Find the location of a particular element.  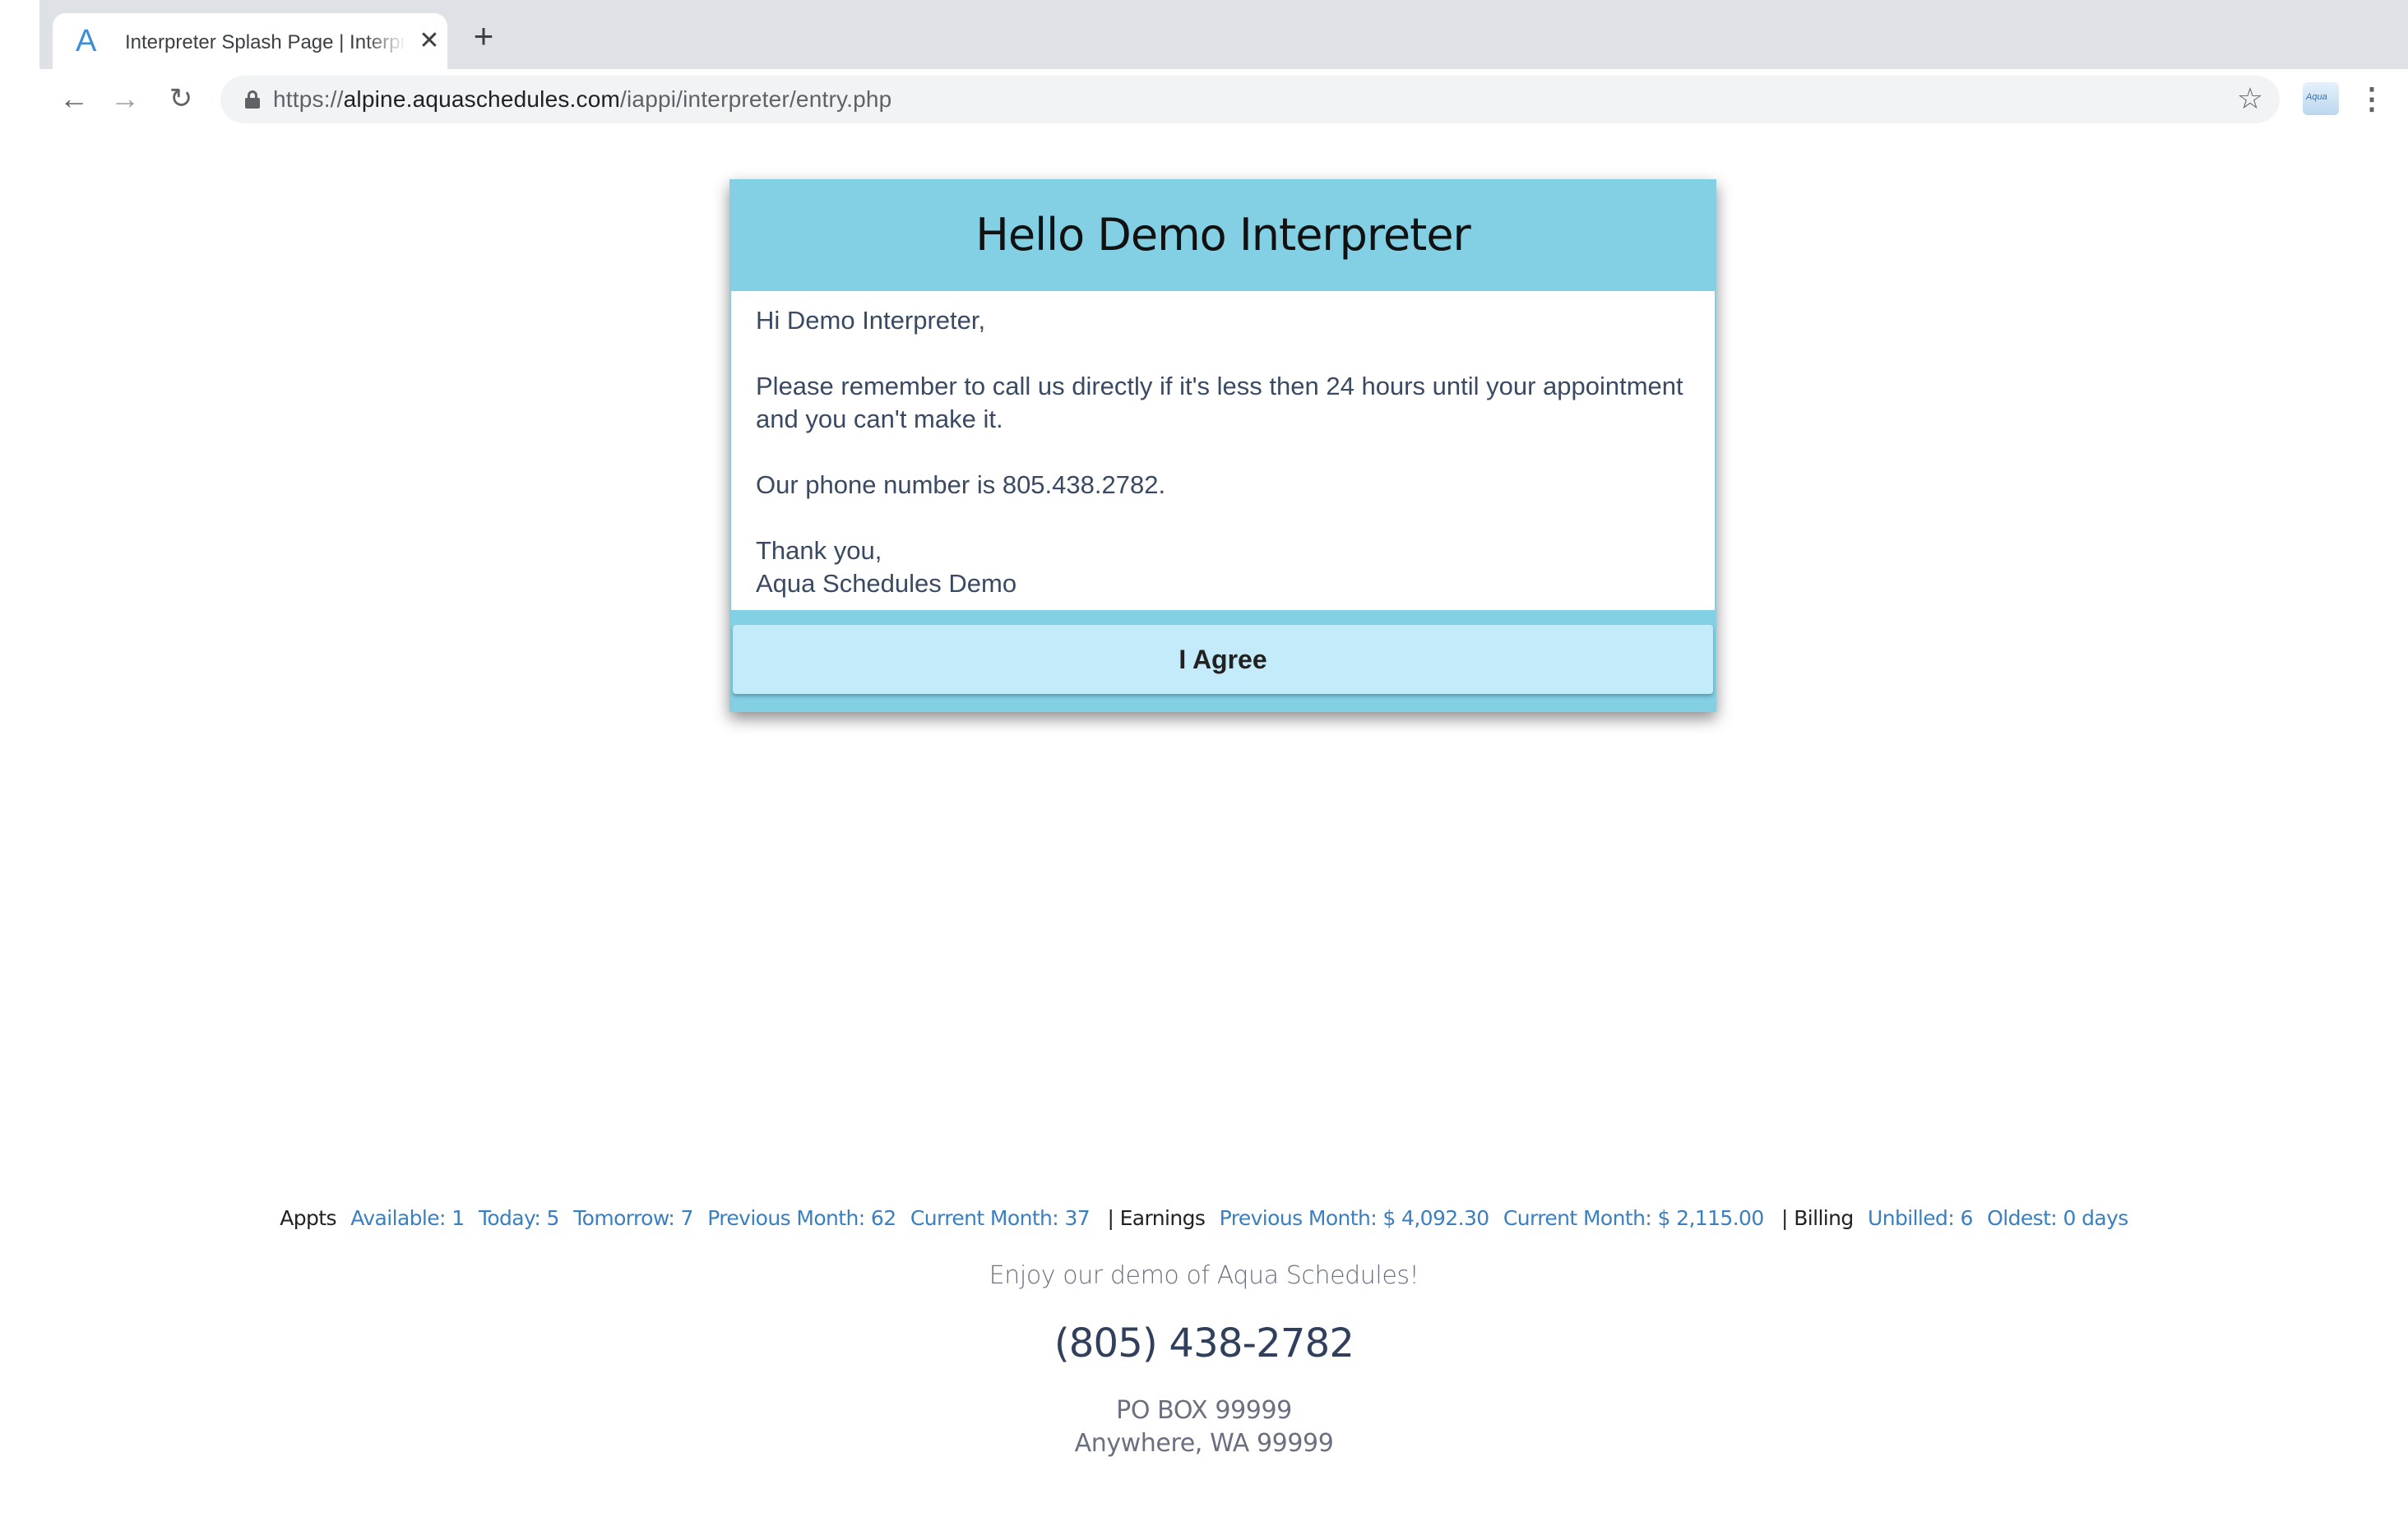

message-phone: Our phone number is 805.438.2782. is located at coordinates (961, 484).